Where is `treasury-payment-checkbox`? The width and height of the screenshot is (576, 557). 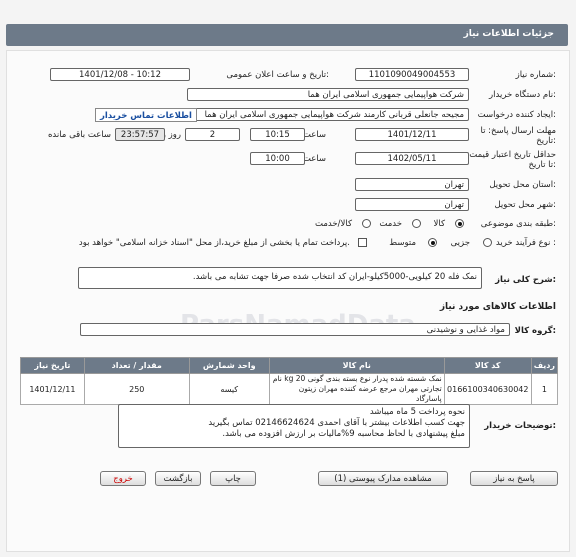
treasury-payment-checkbox is located at coordinates (362, 242).